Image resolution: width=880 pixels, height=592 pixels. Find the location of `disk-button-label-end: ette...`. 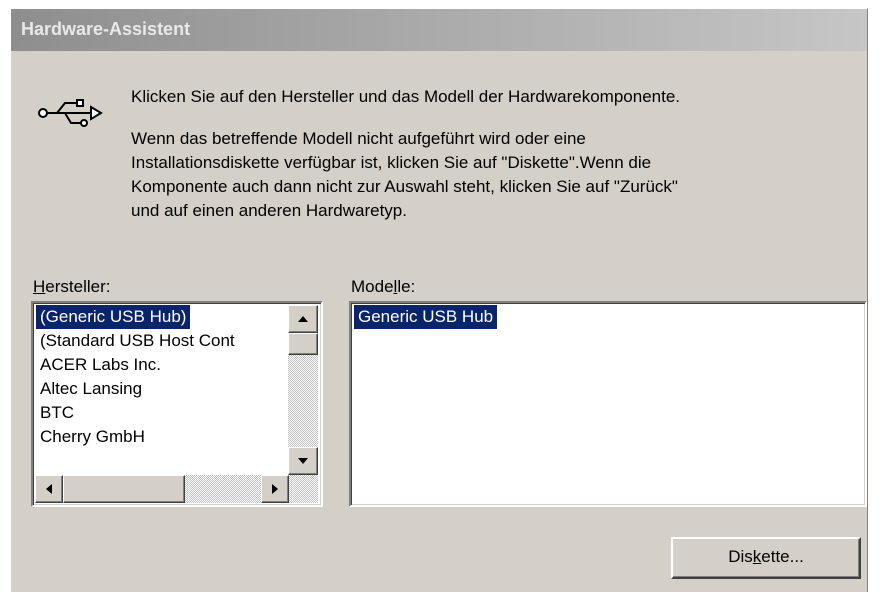

disk-button-label-end: ette... is located at coordinates (782, 556).